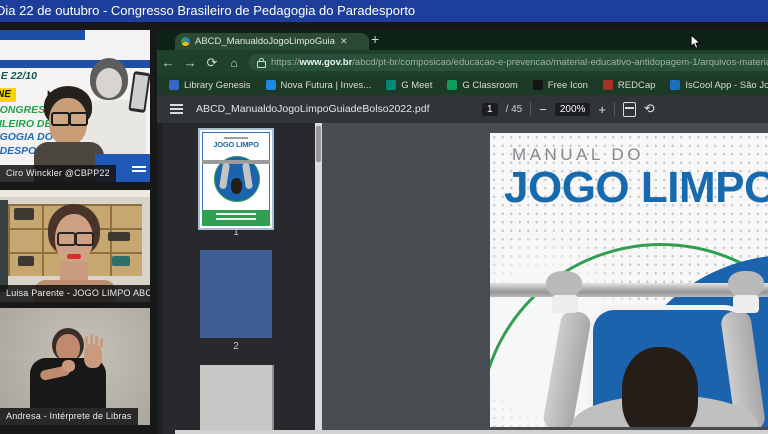  Describe the element at coordinates (190, 62) in the screenshot. I see `forward-icon: →` at that location.